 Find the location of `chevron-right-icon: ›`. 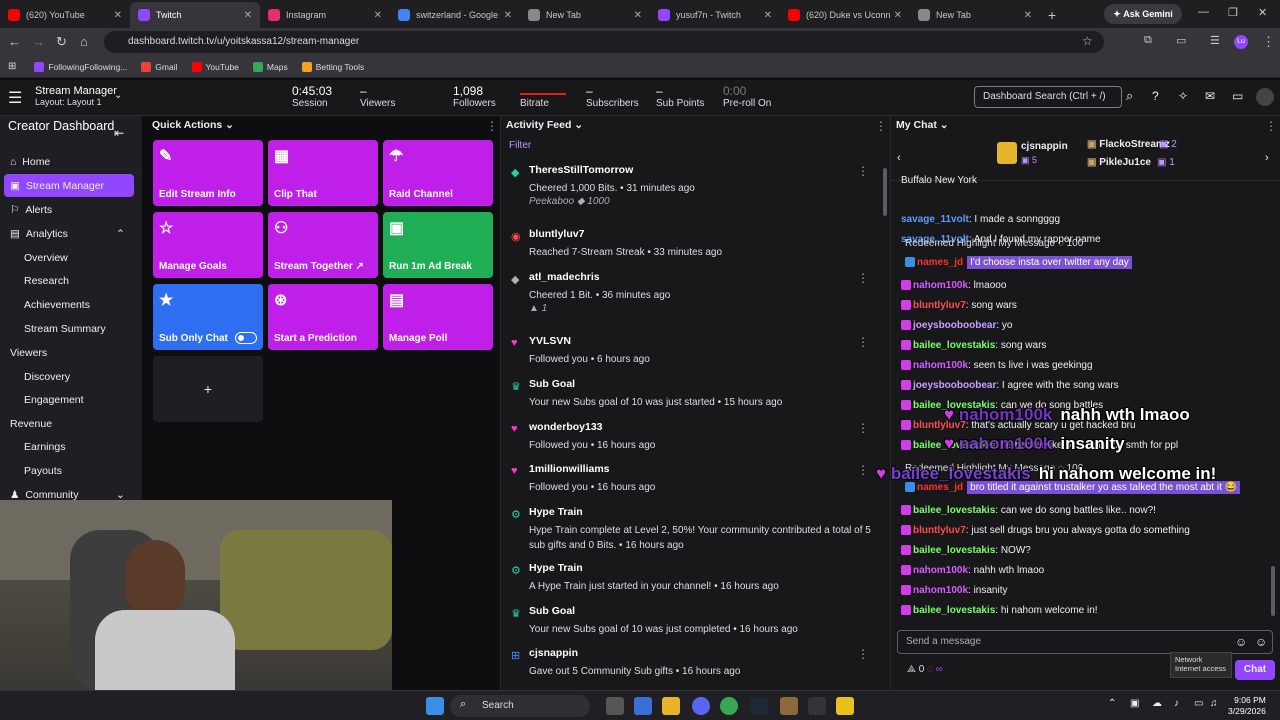

chevron-right-icon: › is located at coordinates (1267, 158).